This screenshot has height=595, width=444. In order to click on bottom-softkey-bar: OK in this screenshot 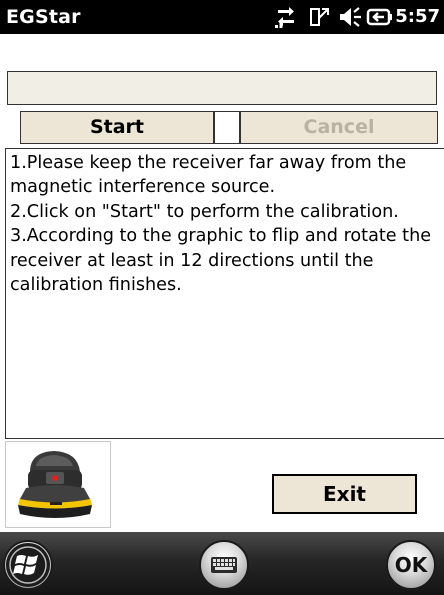, I will do `click(222, 563)`.